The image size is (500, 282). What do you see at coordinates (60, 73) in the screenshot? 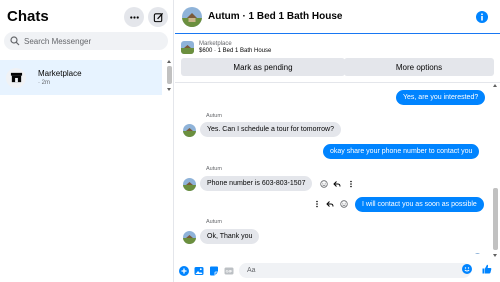
I see `conversation-name: Marketplace` at bounding box center [60, 73].